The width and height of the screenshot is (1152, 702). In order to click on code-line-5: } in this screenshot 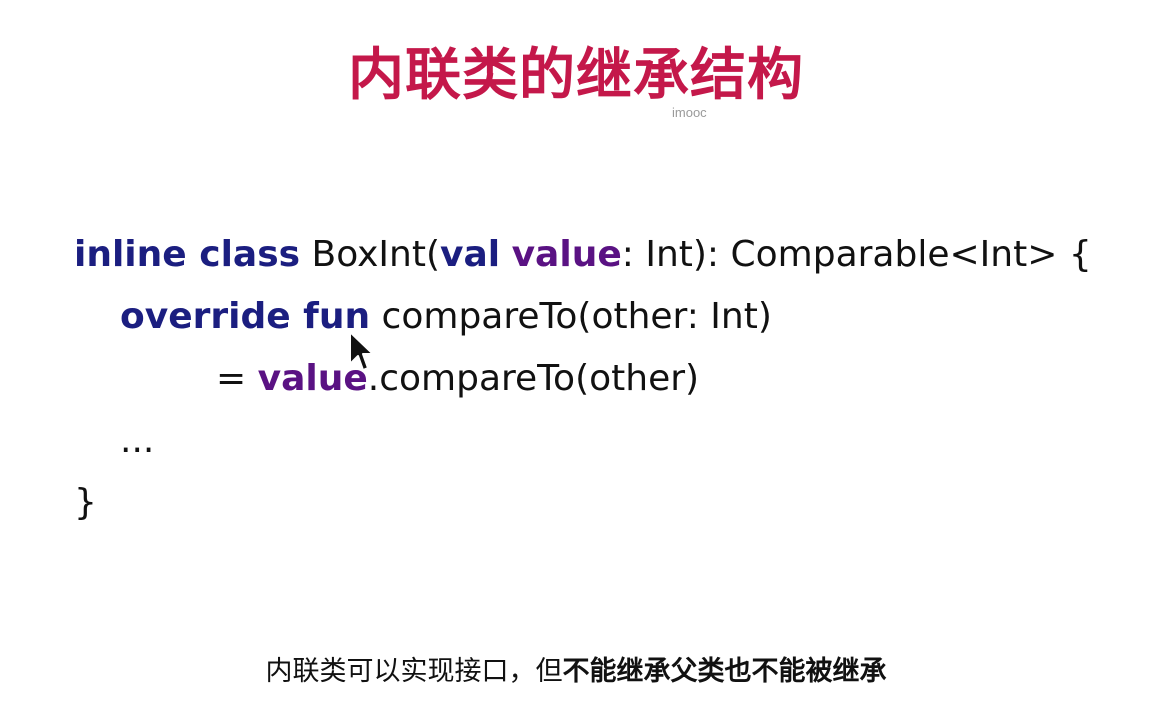, I will do `click(85, 503)`.